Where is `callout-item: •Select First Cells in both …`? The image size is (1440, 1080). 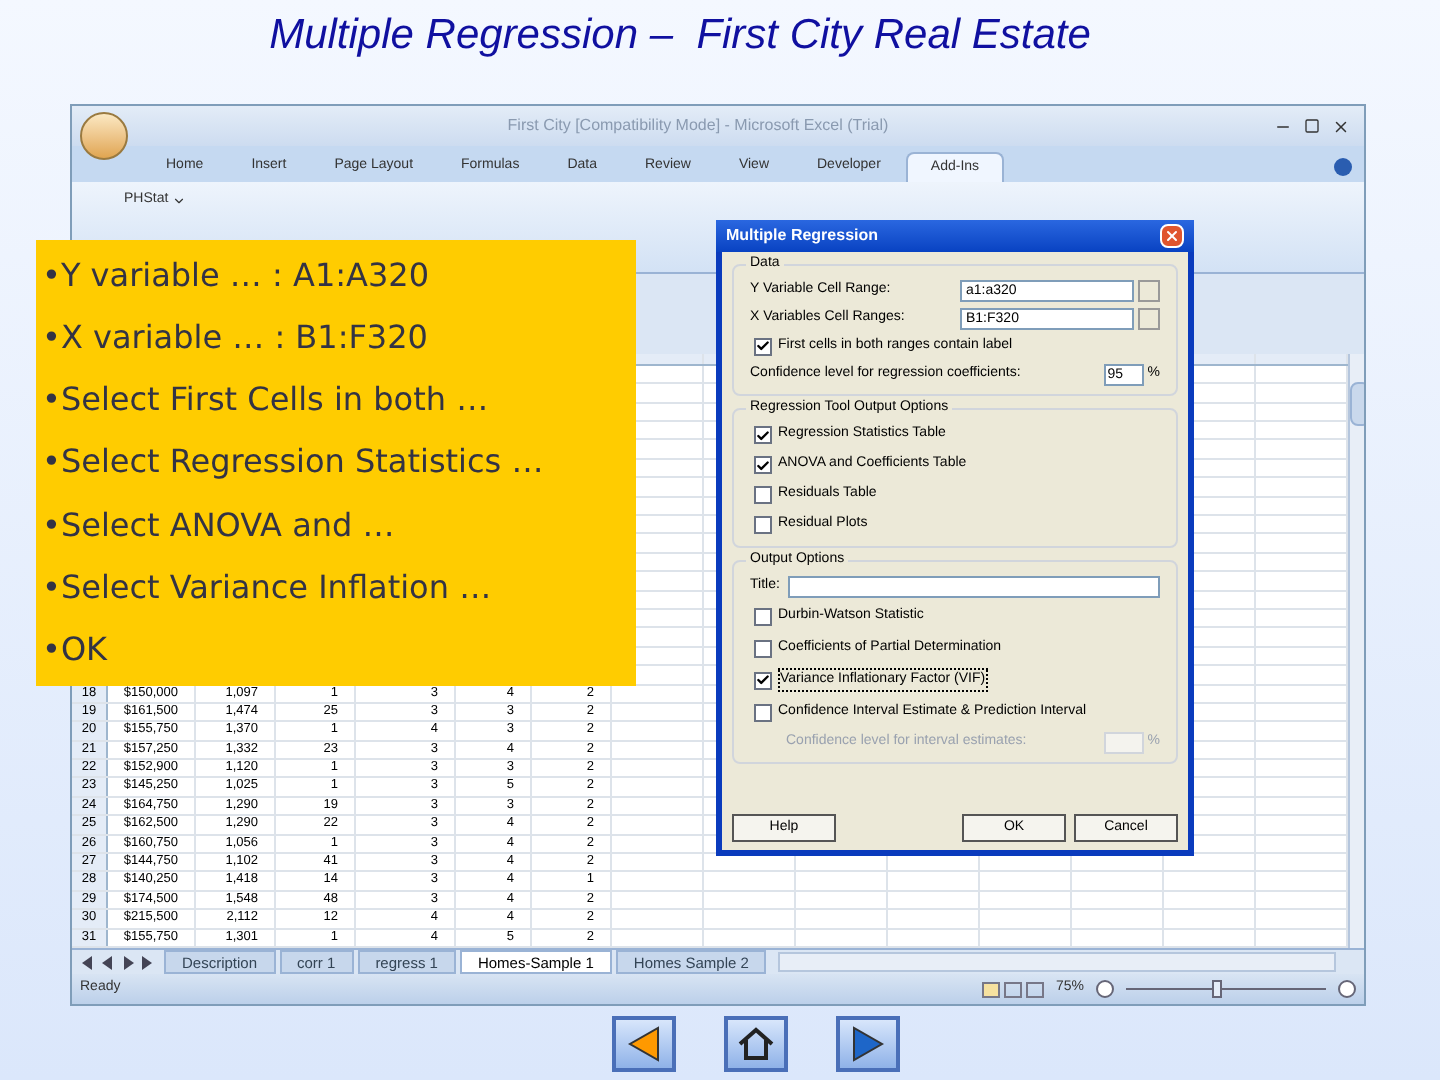
callout-item: •Select First Cells in both … is located at coordinates (266, 400).